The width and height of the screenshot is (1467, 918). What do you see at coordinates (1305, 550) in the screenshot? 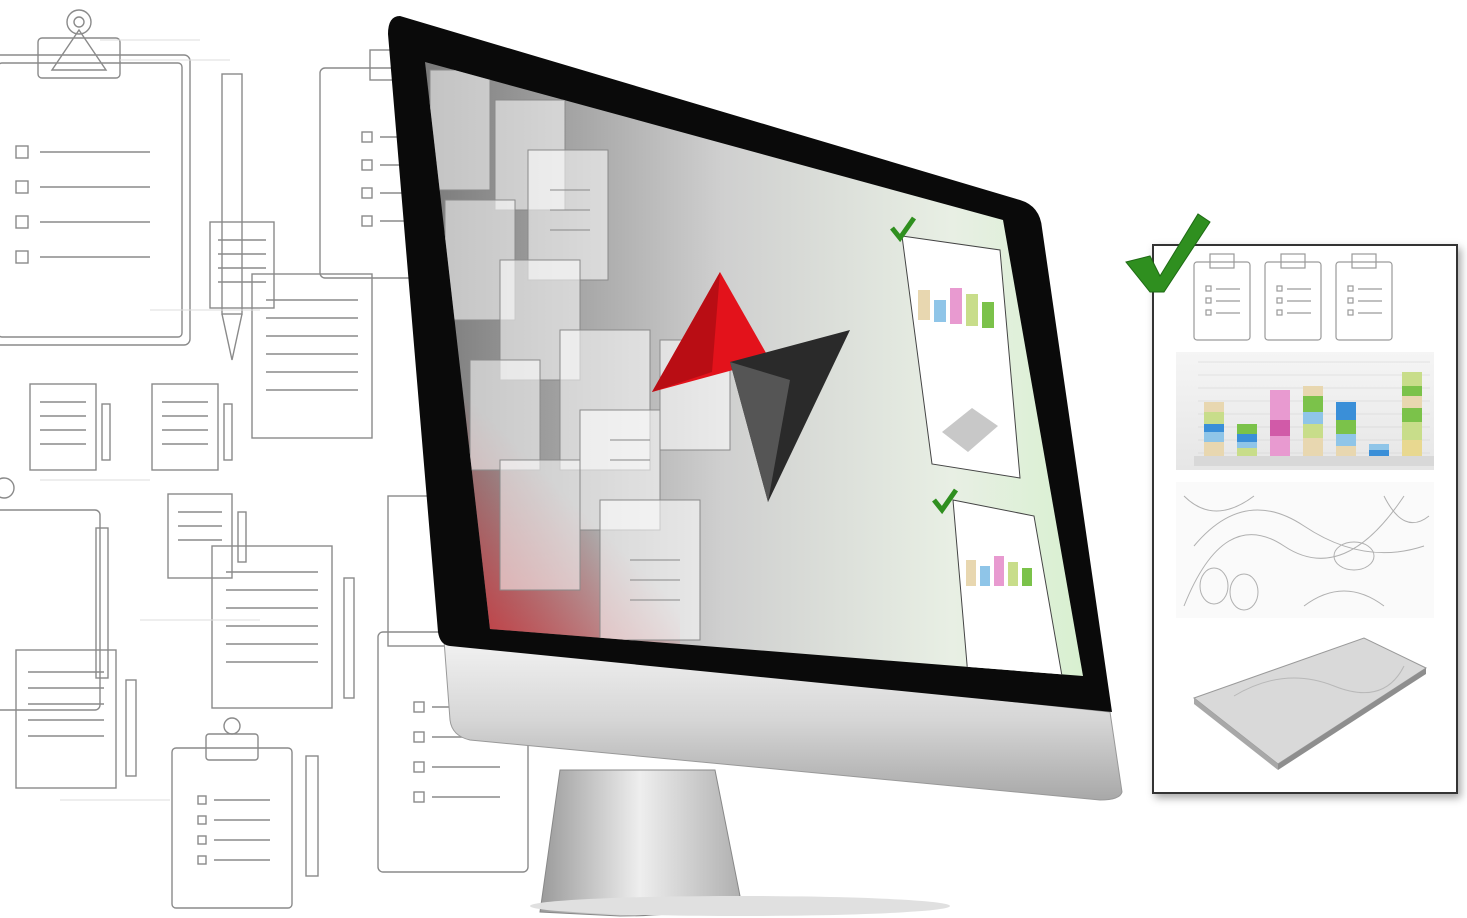
I see `line-art-panel` at bounding box center [1305, 550].